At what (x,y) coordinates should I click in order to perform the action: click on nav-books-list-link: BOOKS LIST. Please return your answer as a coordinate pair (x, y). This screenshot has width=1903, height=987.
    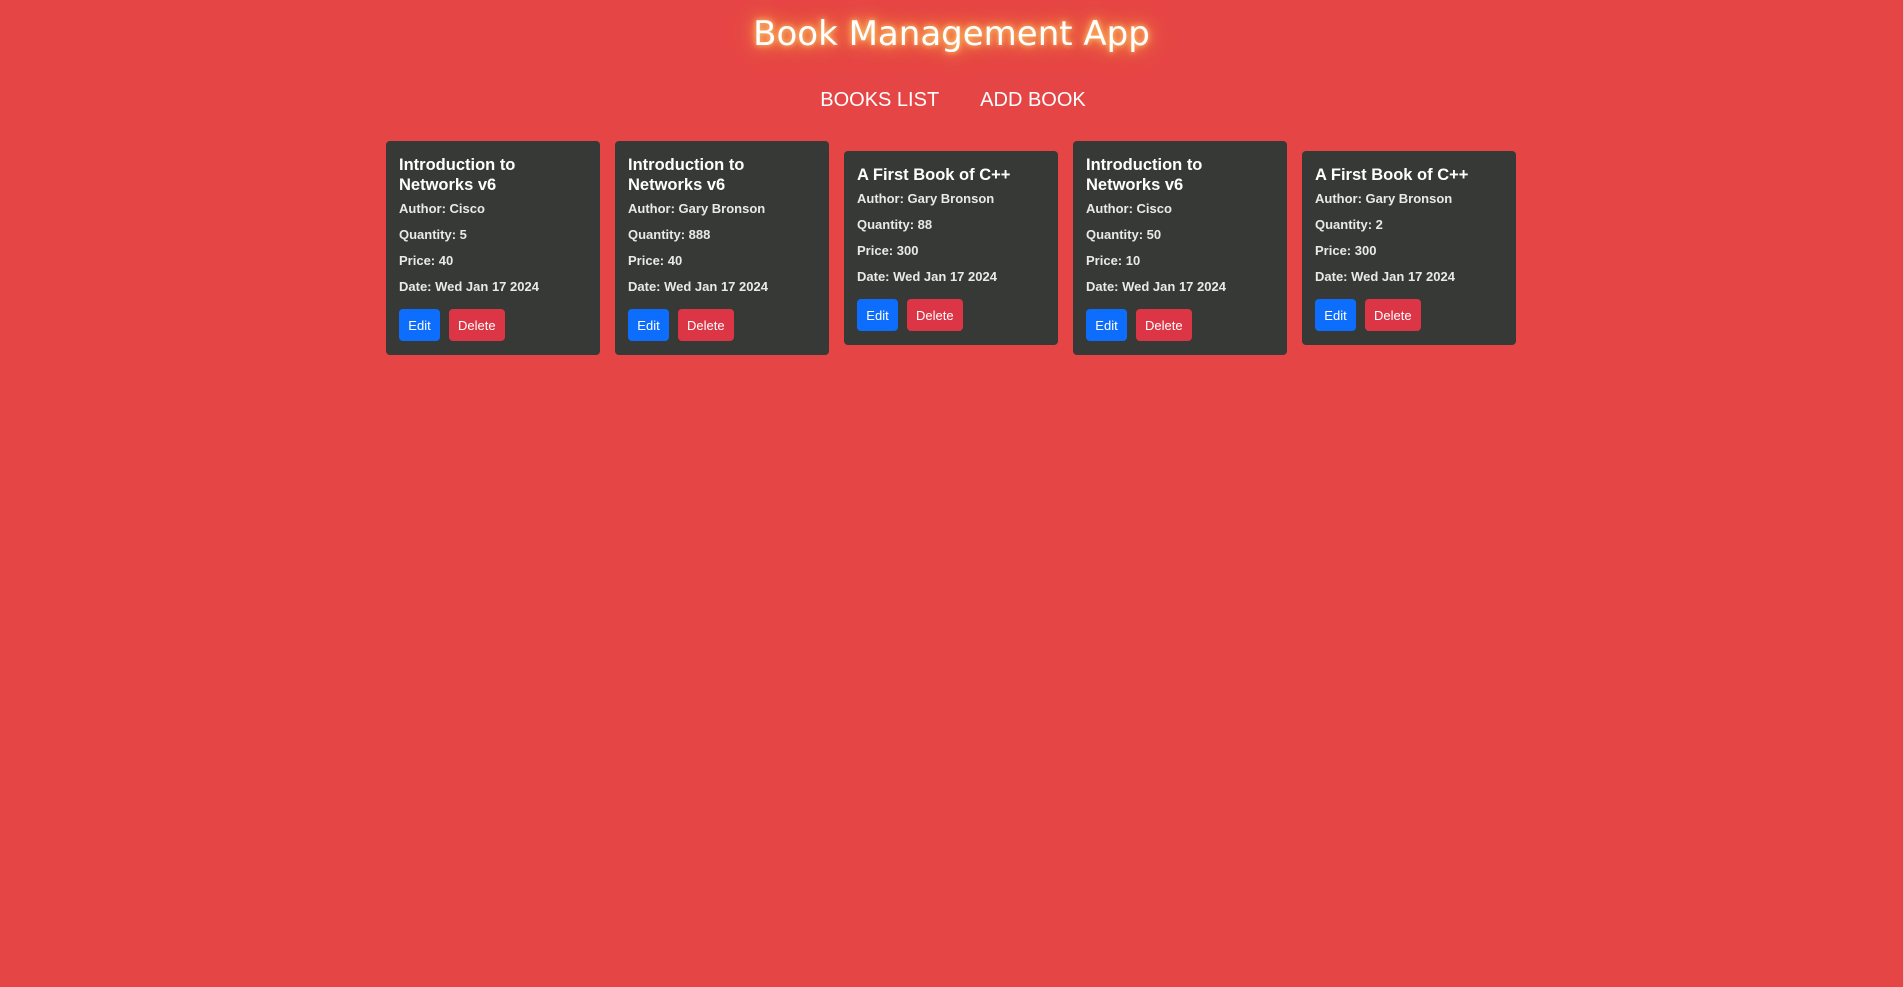
    Looking at the image, I should click on (878, 100).